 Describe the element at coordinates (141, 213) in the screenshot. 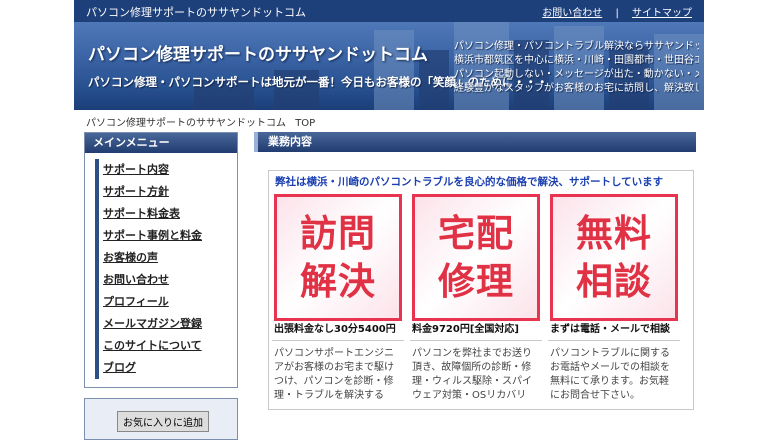

I see `menu-item-label: サポート料金表` at that location.